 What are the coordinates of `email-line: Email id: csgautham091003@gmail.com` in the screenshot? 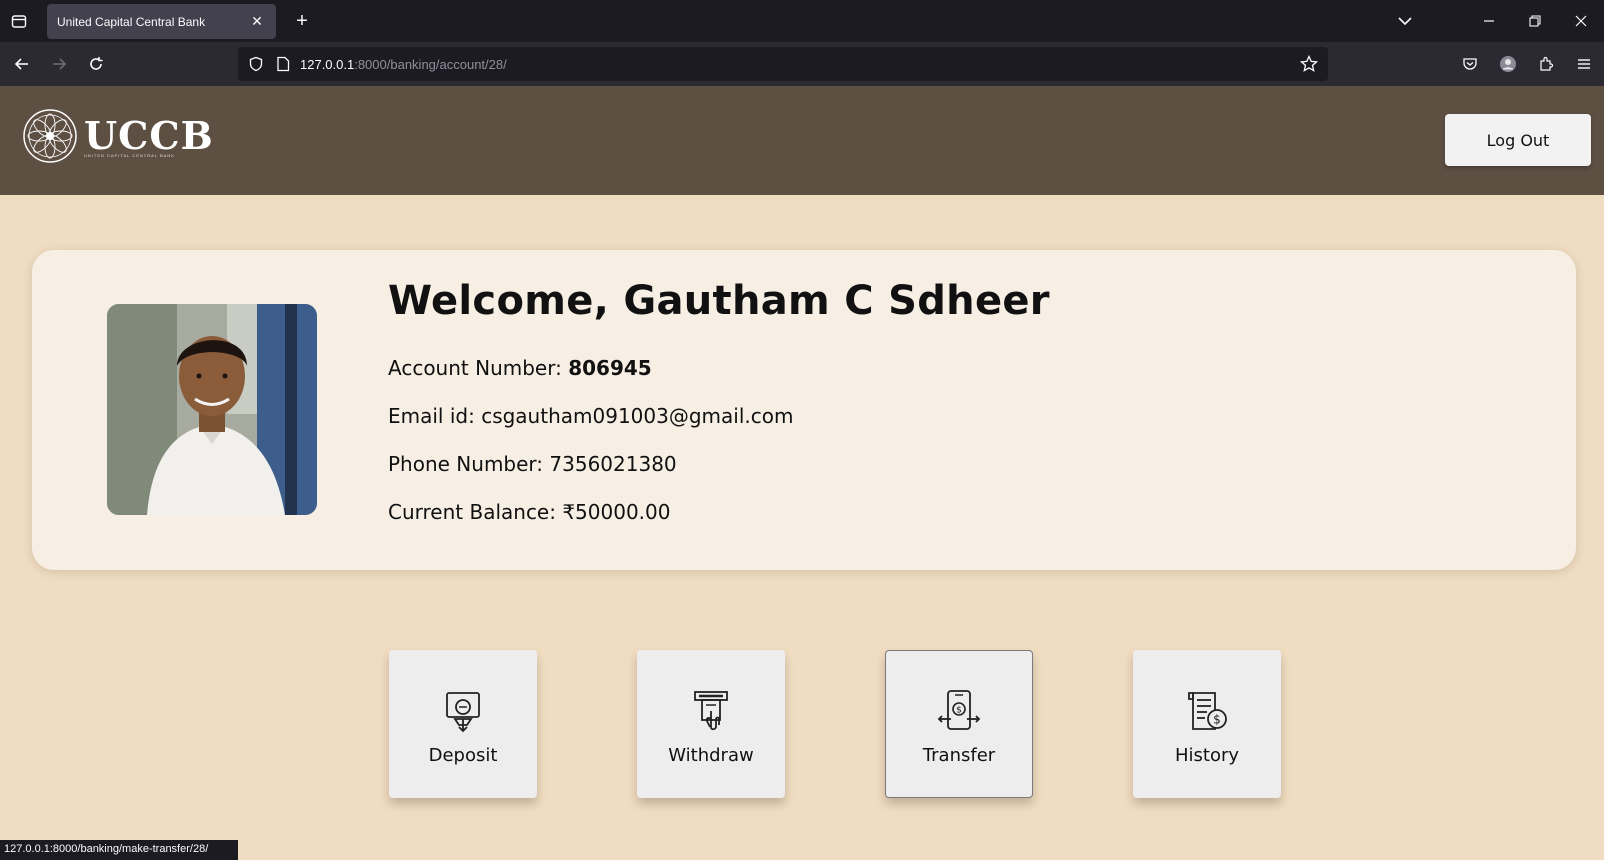 It's located at (591, 416).